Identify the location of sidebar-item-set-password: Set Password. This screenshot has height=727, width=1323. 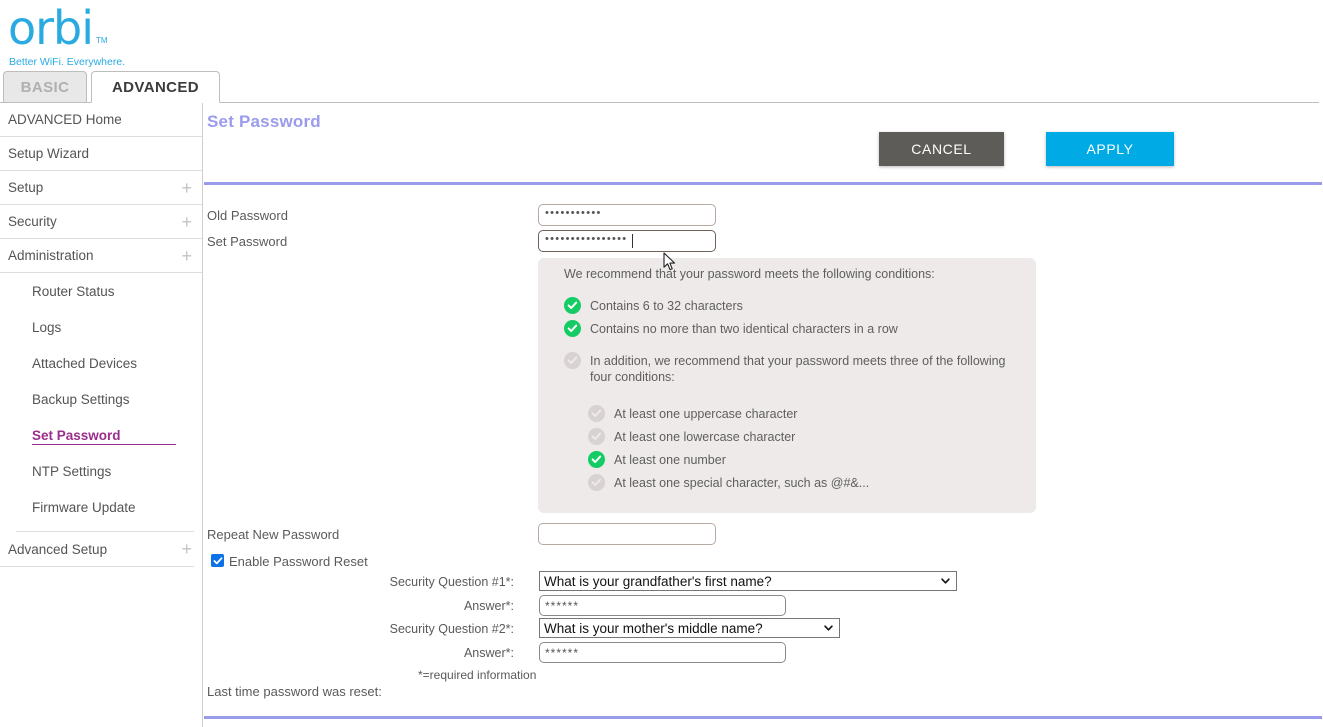
(101, 435).